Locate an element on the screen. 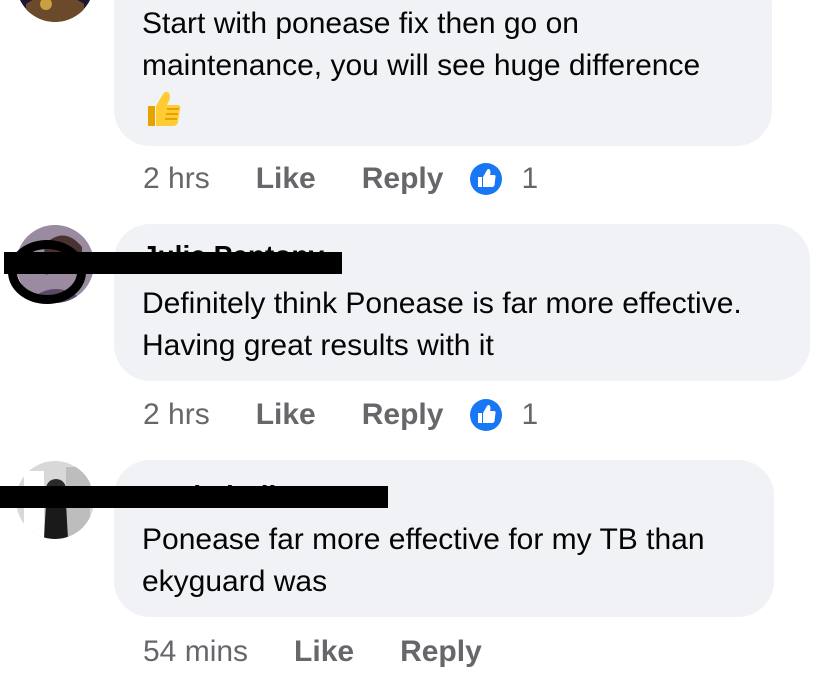  redaction-bar is located at coordinates (194, 497).